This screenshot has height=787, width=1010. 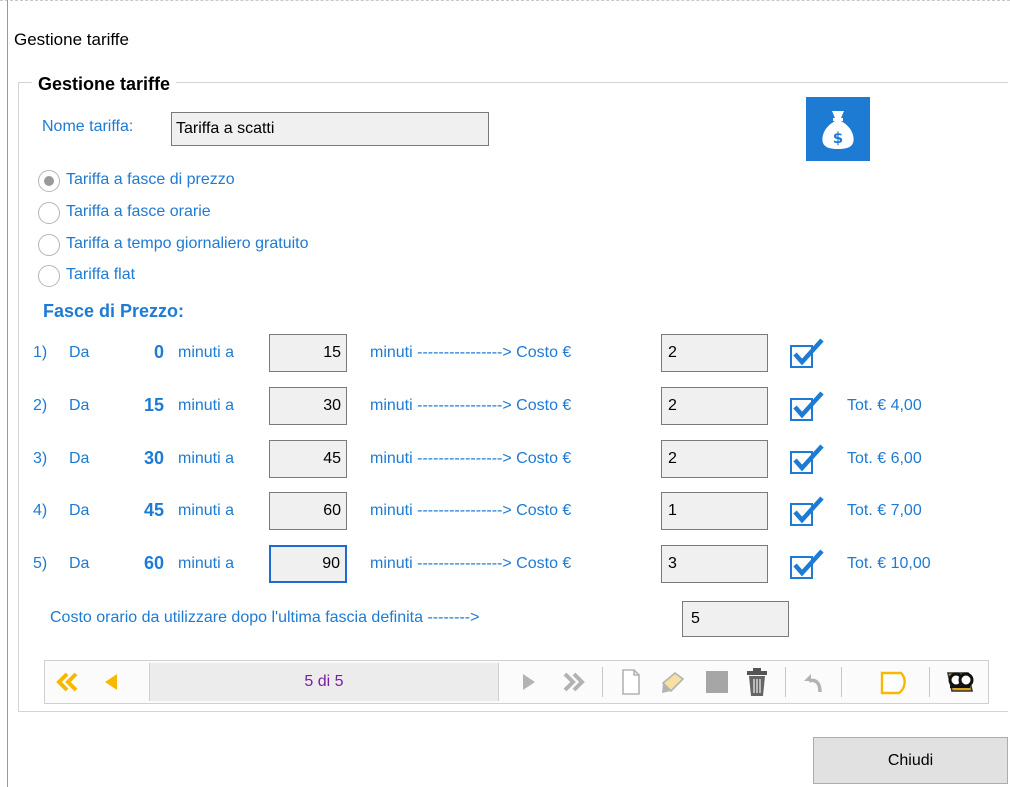 What do you see at coordinates (153, 458) in the screenshot?
I see `band-from-value: 30` at bounding box center [153, 458].